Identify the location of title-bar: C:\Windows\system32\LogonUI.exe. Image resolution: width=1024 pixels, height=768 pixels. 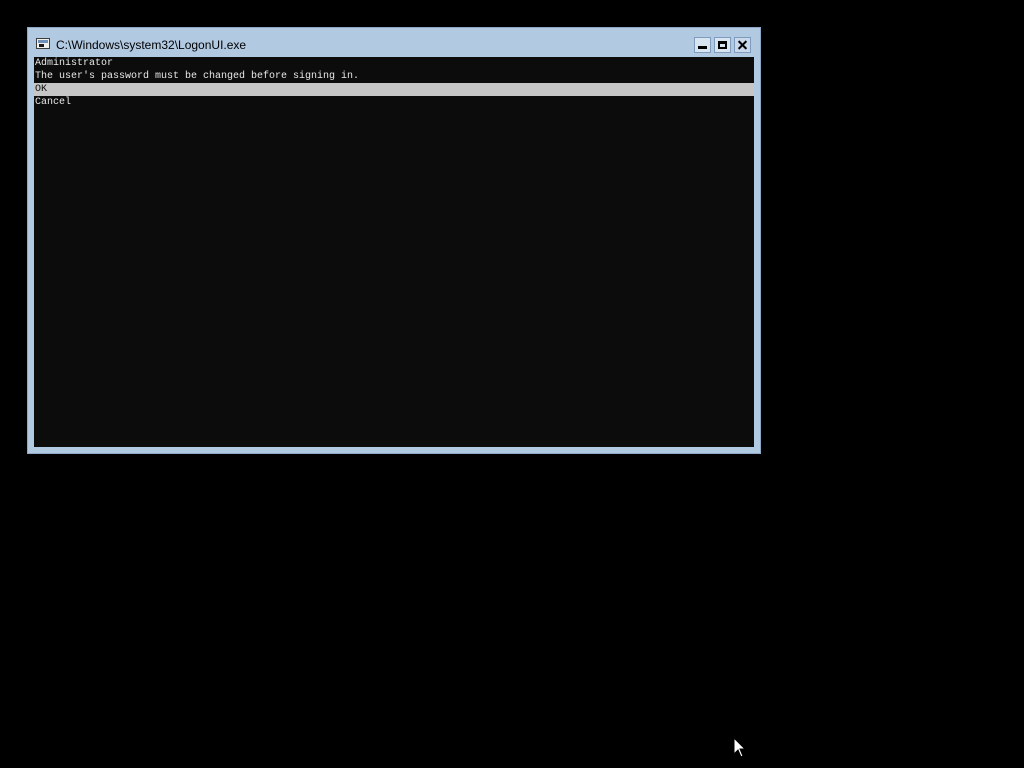
(394, 43).